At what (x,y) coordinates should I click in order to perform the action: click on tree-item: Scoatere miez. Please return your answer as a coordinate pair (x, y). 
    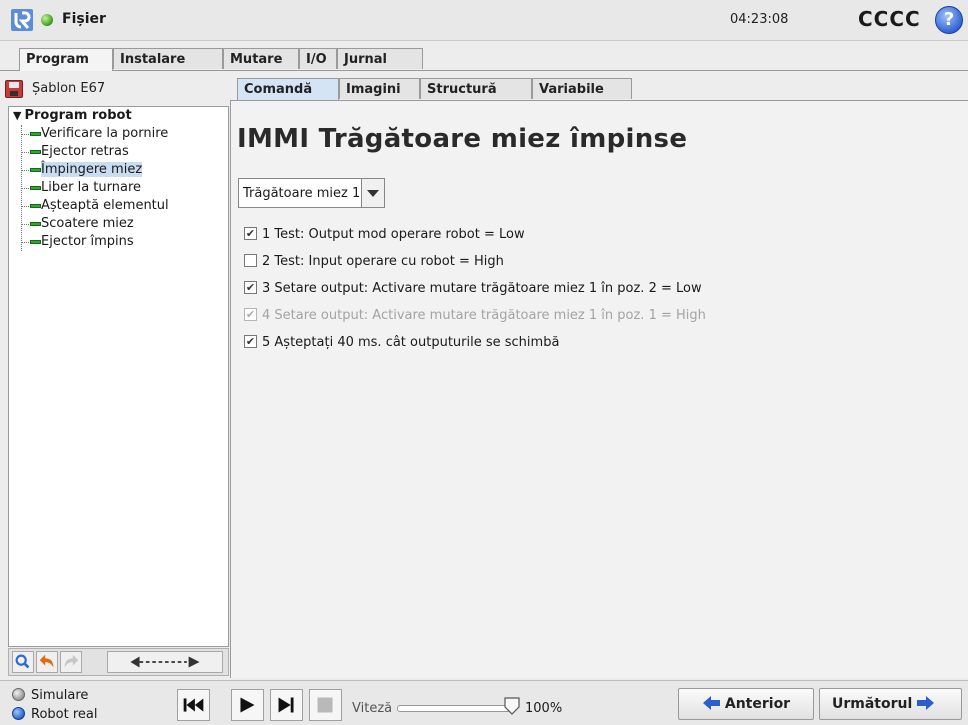
    Looking at the image, I should click on (79, 224).